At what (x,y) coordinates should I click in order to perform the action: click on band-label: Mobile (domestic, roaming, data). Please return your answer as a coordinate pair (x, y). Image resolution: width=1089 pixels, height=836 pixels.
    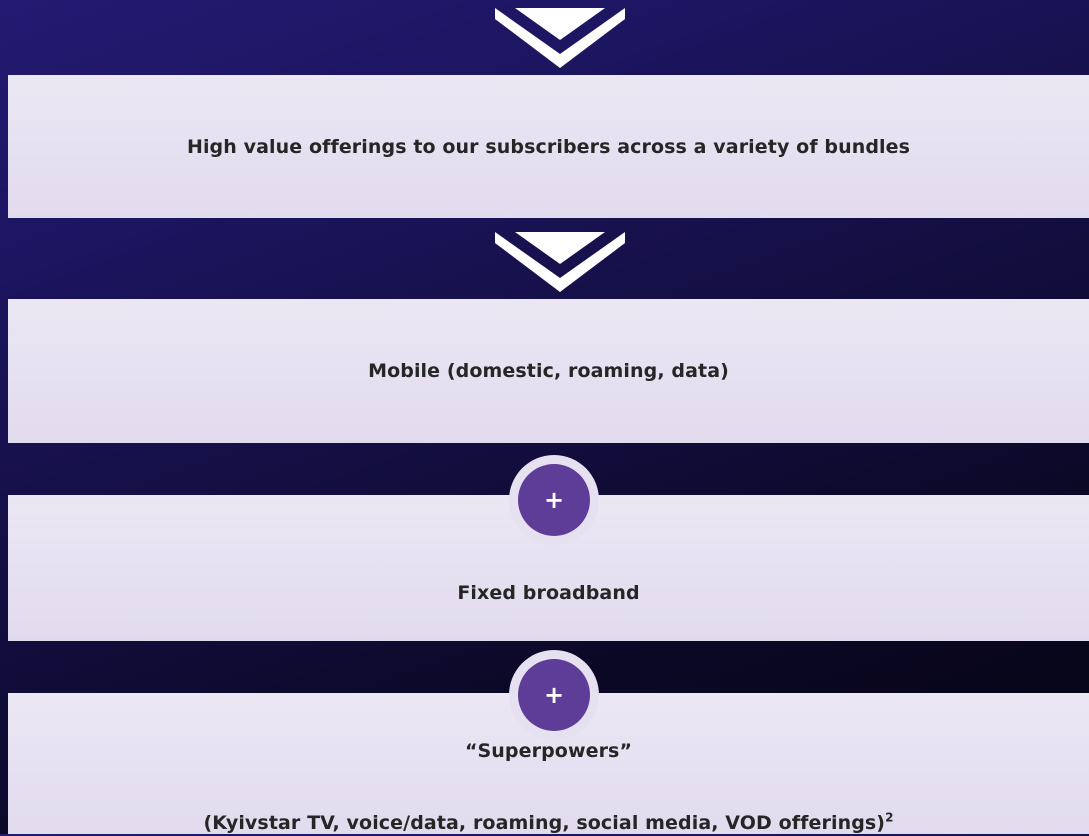
    Looking at the image, I should click on (548, 371).